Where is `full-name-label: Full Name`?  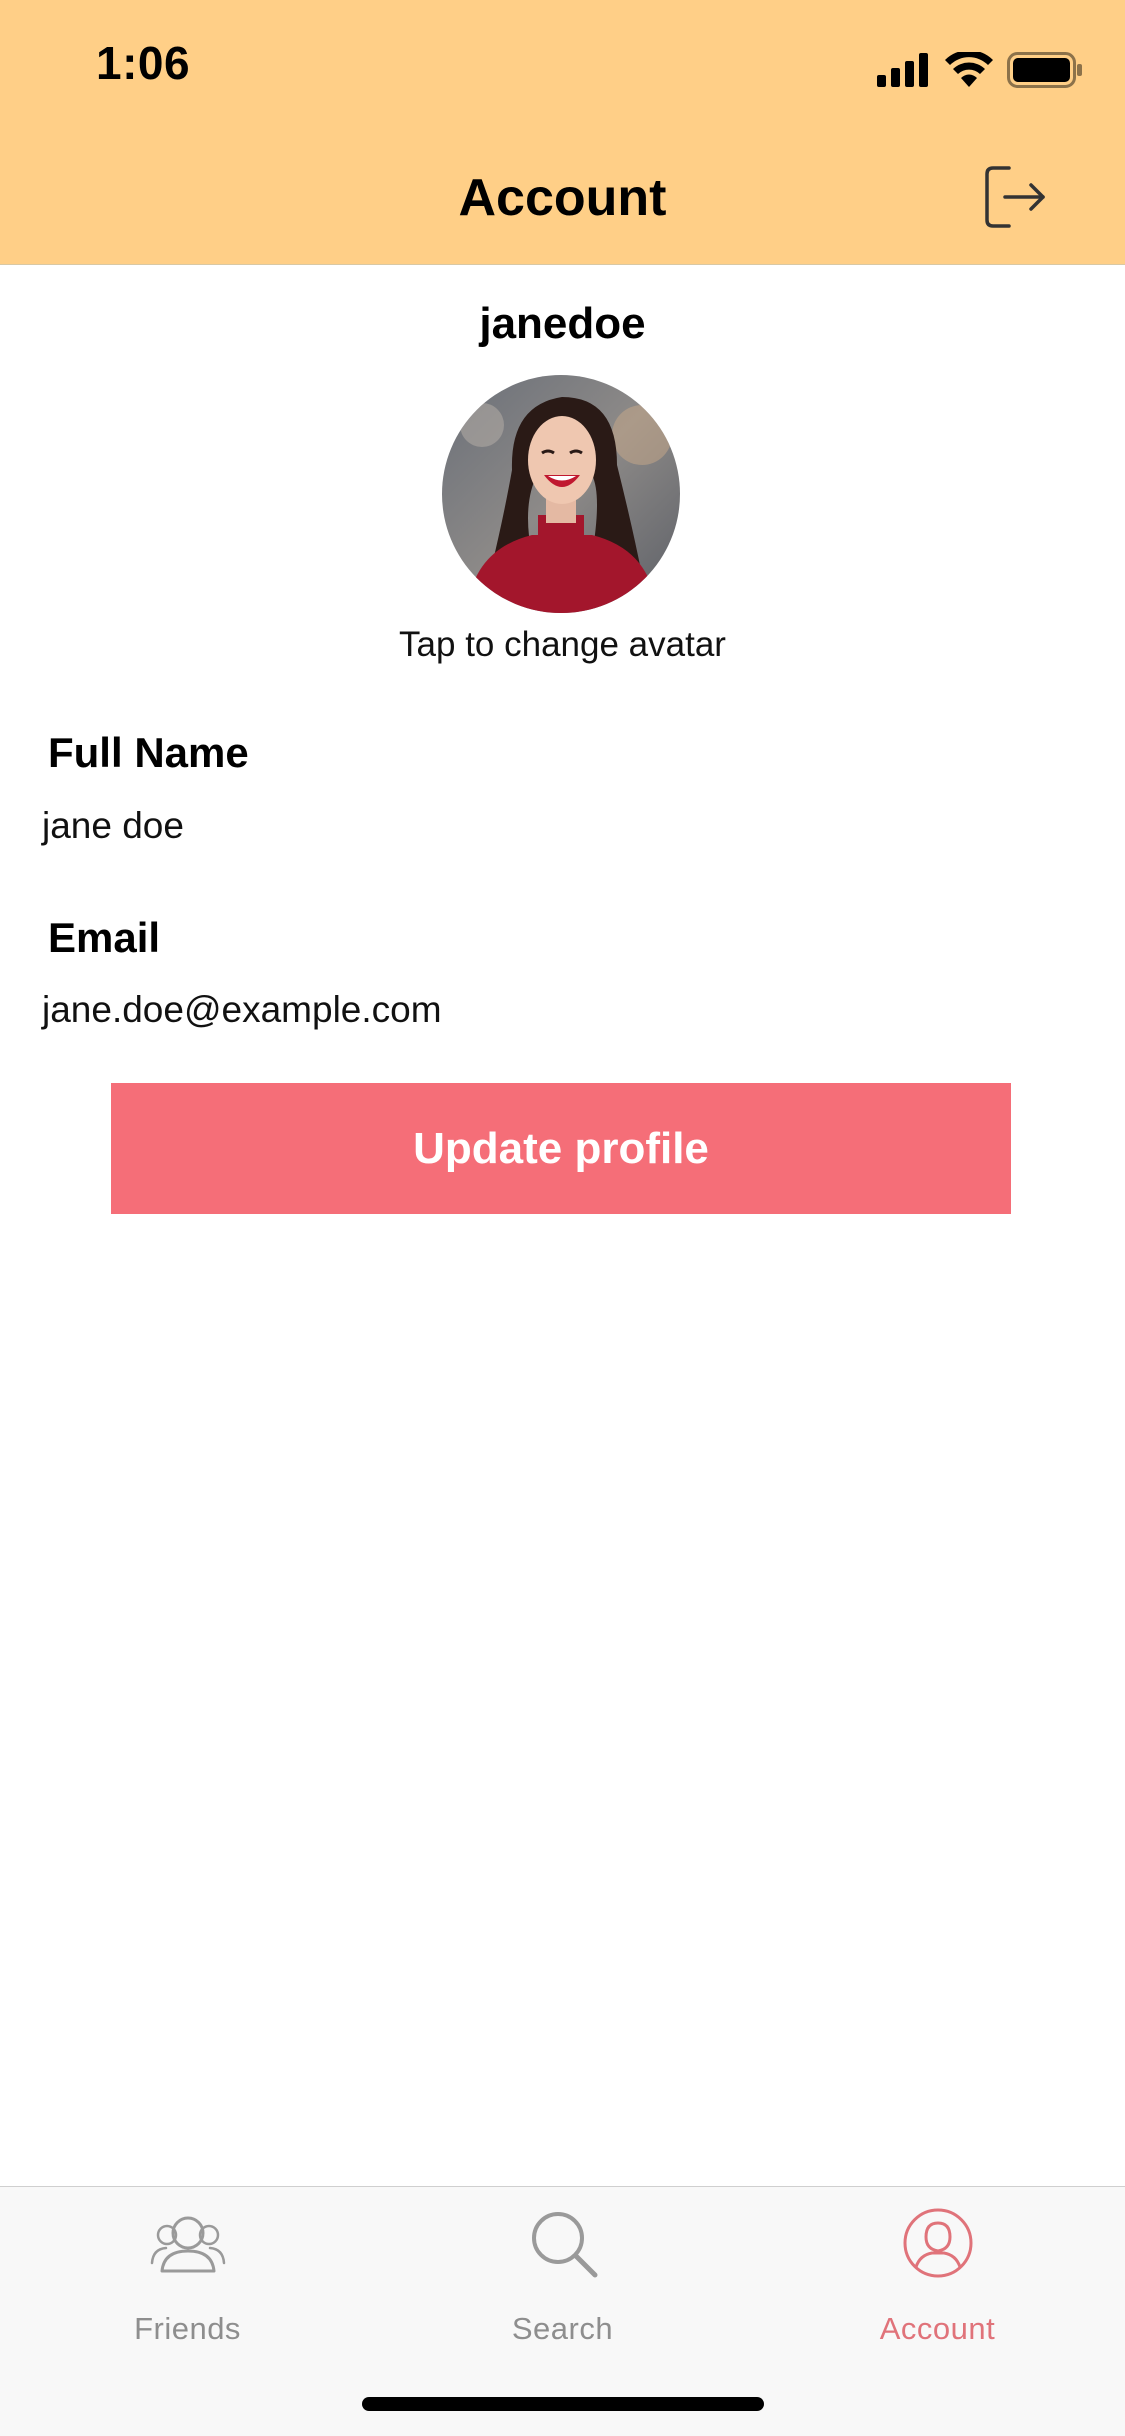
full-name-label: Full Name is located at coordinates (148, 752).